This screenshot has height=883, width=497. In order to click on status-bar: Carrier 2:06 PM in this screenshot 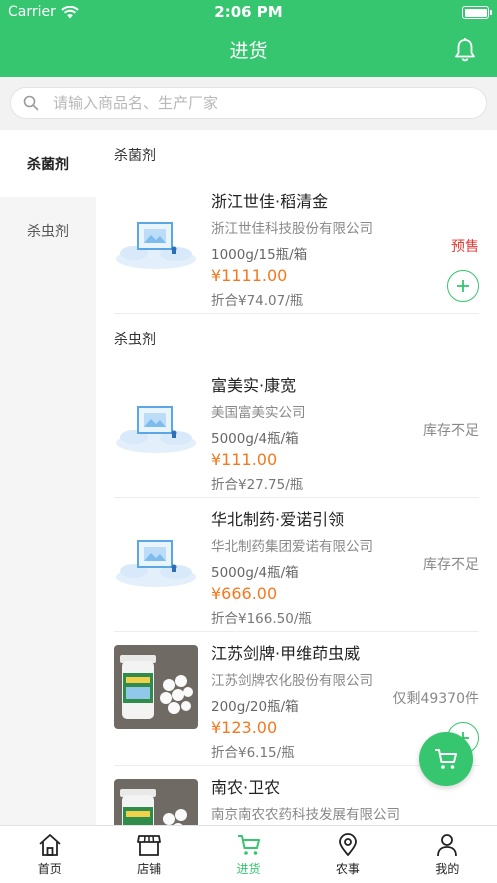, I will do `click(248, 13)`.